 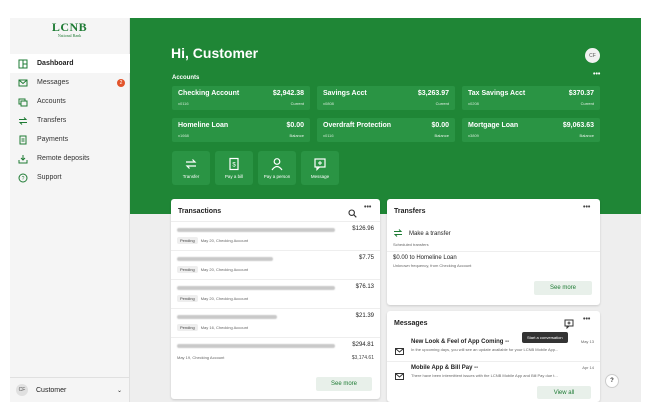 I want to click on table-row: $7.75 Pending May 20, Checking Account, so click(x=275, y=264).